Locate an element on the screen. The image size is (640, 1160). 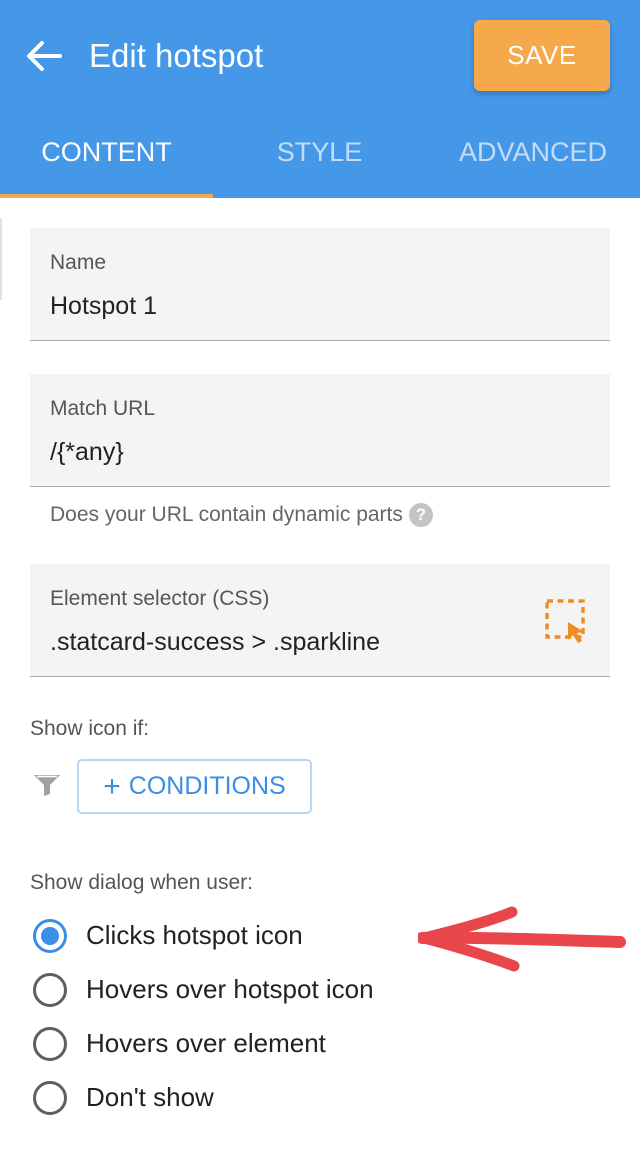
filter-icon is located at coordinates (47, 785).